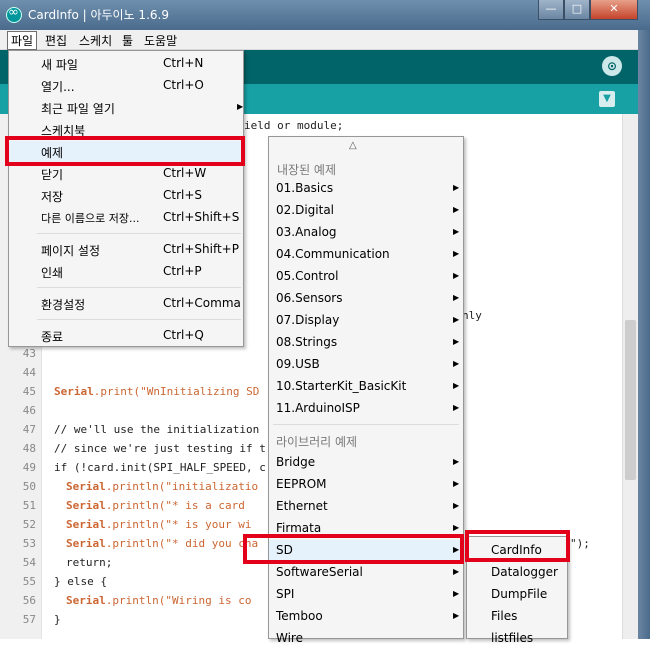 The height and width of the screenshot is (650, 650). I want to click on examples-item-display: 07.Display ▶, so click(366, 321).